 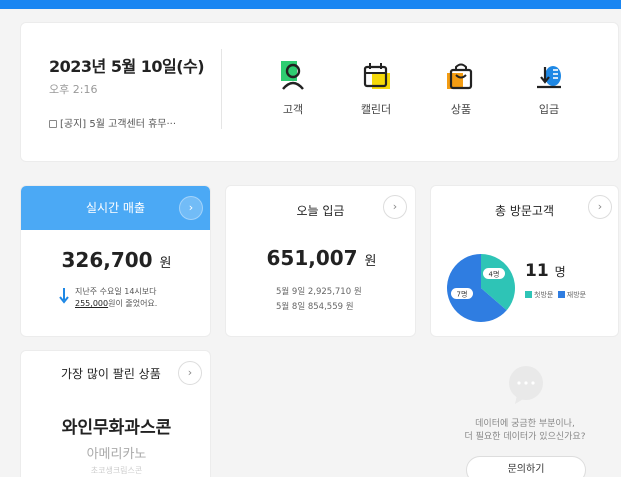 I want to click on total-visitors-card: 총 방문고객 › 4명 7명 11 명 첫방문 재방문, so click(x=524, y=261).